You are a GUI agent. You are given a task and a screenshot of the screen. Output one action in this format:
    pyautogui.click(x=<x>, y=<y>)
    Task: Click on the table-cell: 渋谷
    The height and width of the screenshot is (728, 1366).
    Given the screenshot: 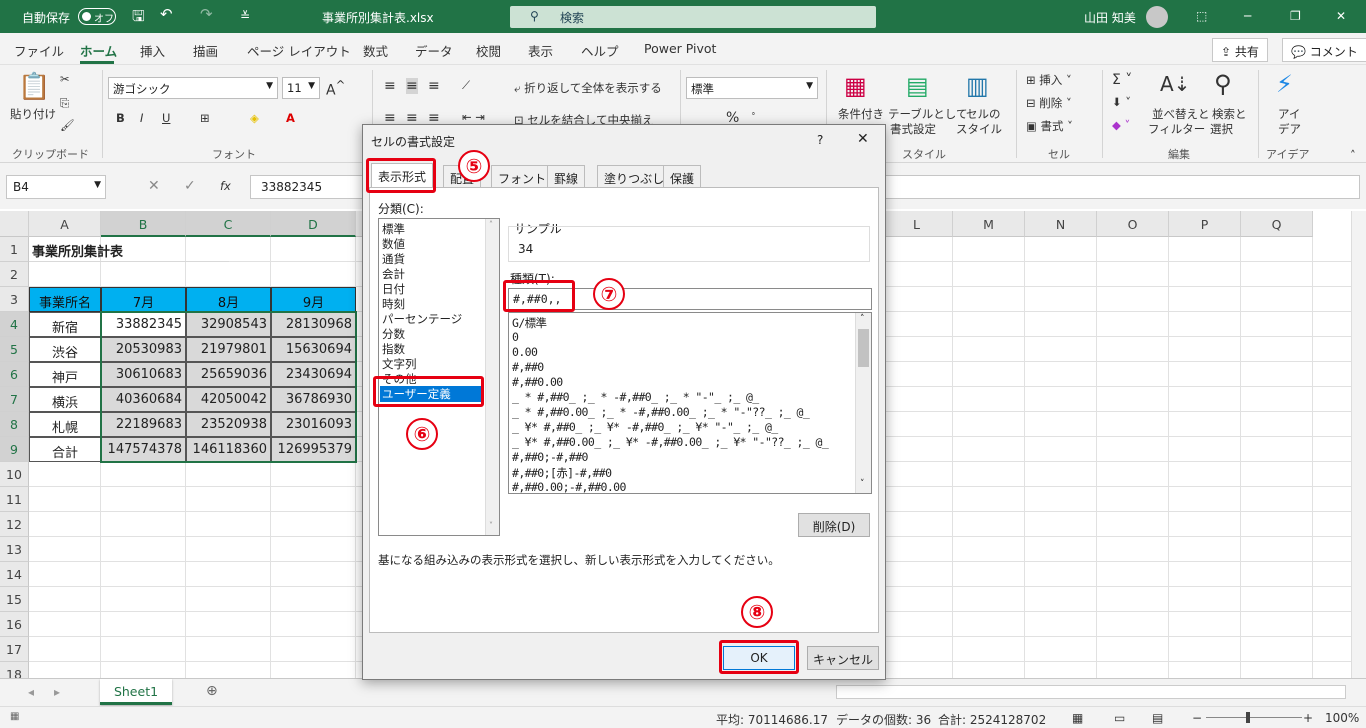 What is the action you would take?
    pyautogui.click(x=65, y=349)
    